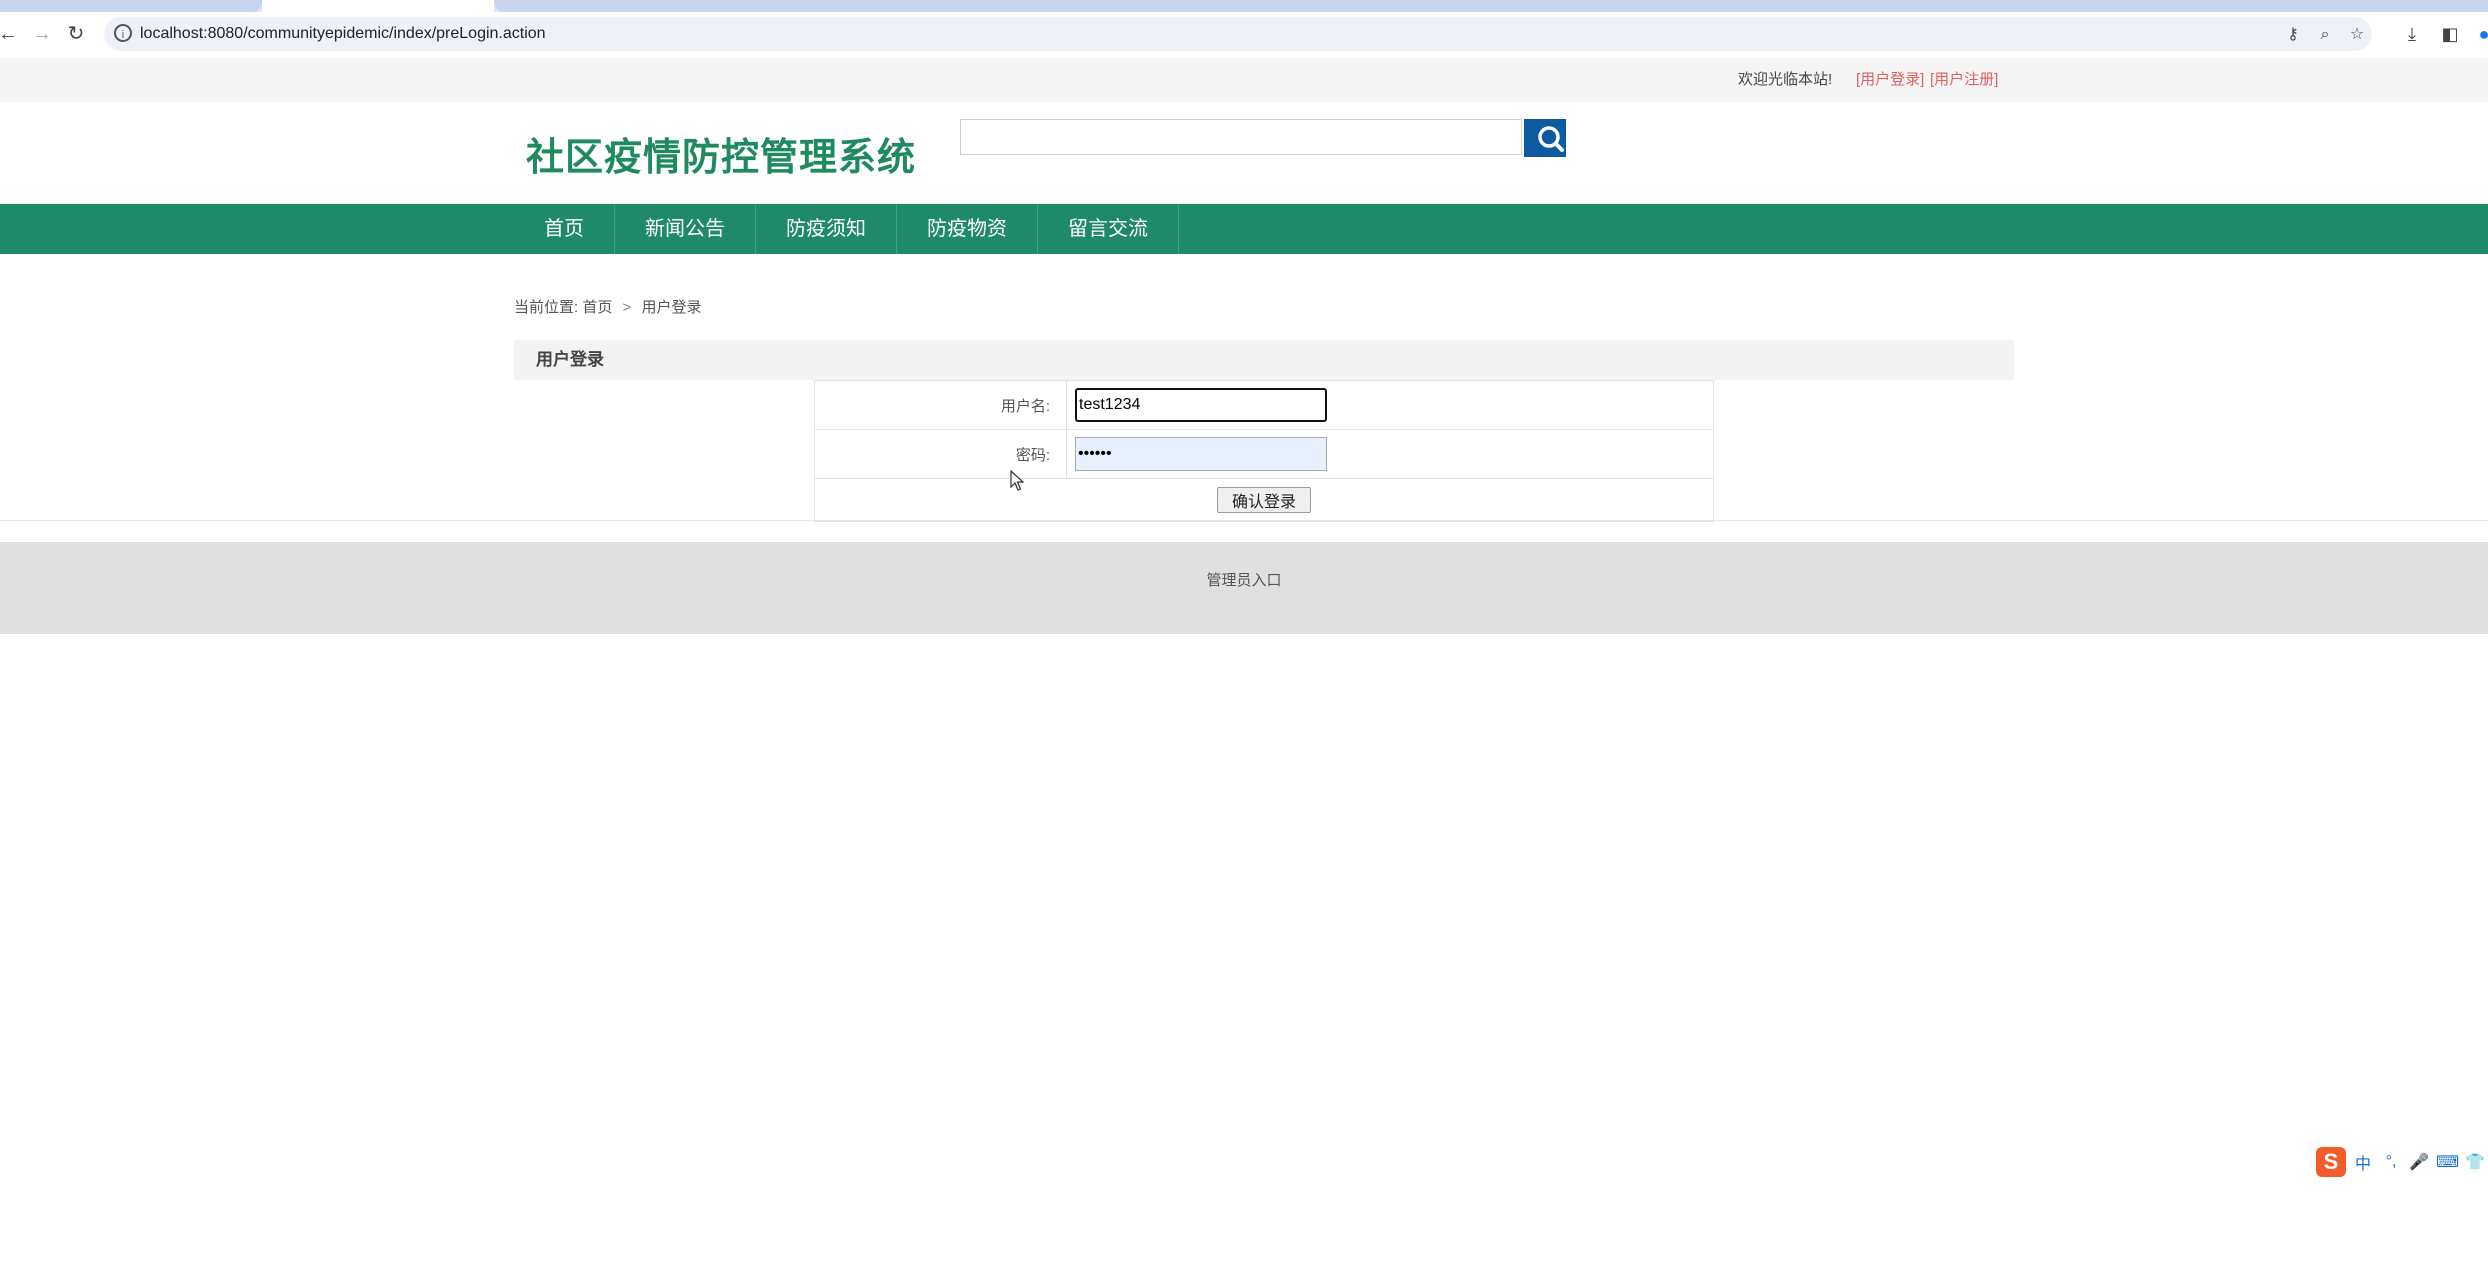 The height and width of the screenshot is (1280, 2488). I want to click on password-key-icon: ⚷, so click(2293, 35).